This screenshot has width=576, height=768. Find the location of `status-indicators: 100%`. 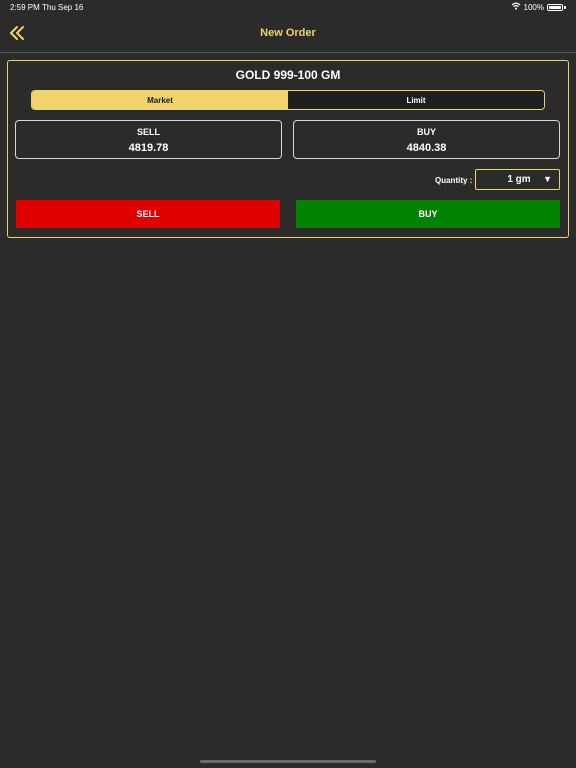

status-indicators: 100% is located at coordinates (538, 7).